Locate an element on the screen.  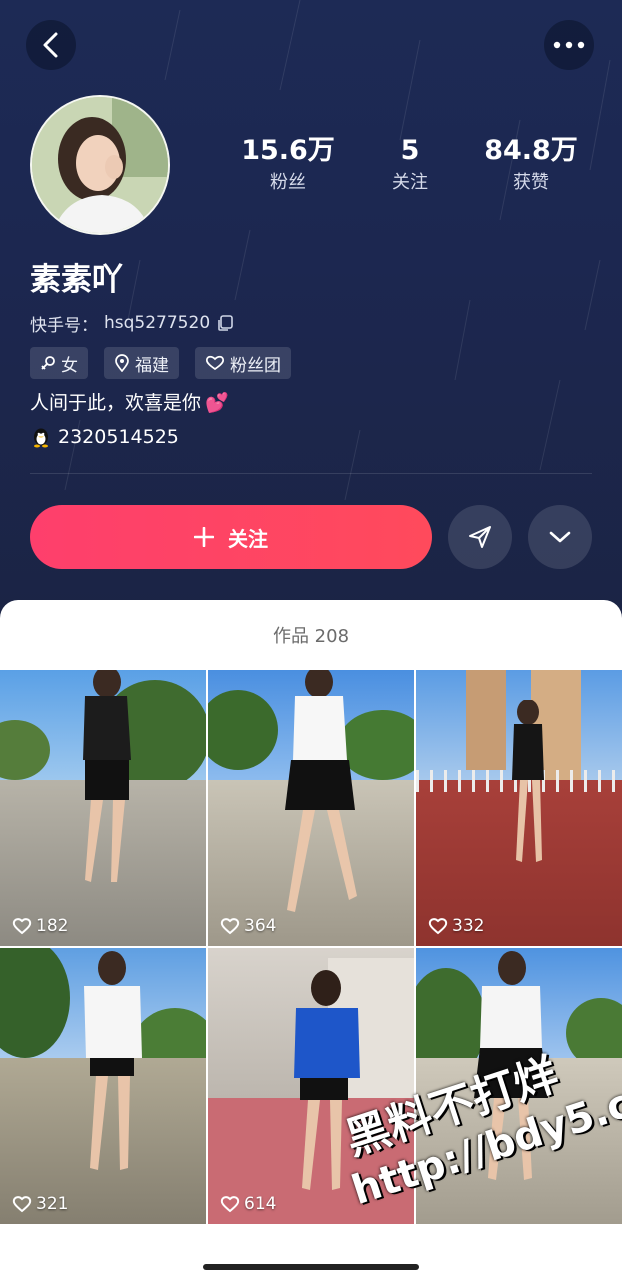
stat-label: 关注 is located at coordinates (410, 182).